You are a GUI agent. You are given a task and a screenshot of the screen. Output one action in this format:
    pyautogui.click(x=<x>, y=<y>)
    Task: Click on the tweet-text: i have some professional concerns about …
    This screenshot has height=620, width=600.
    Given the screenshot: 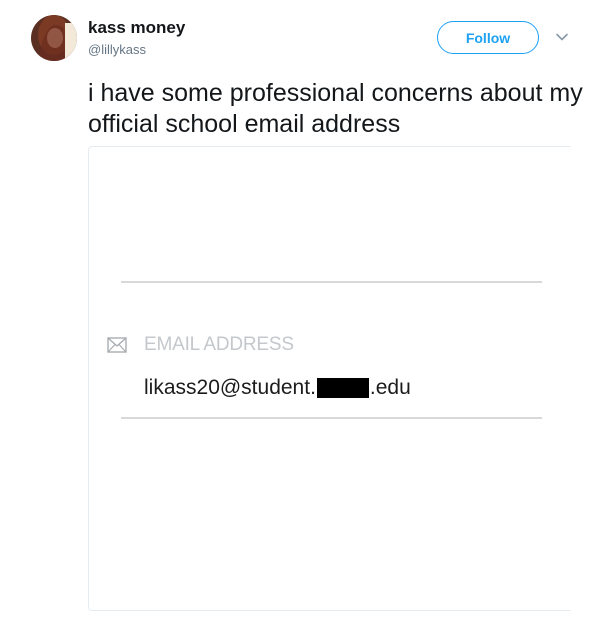 What is the action you would take?
    pyautogui.click(x=335, y=108)
    